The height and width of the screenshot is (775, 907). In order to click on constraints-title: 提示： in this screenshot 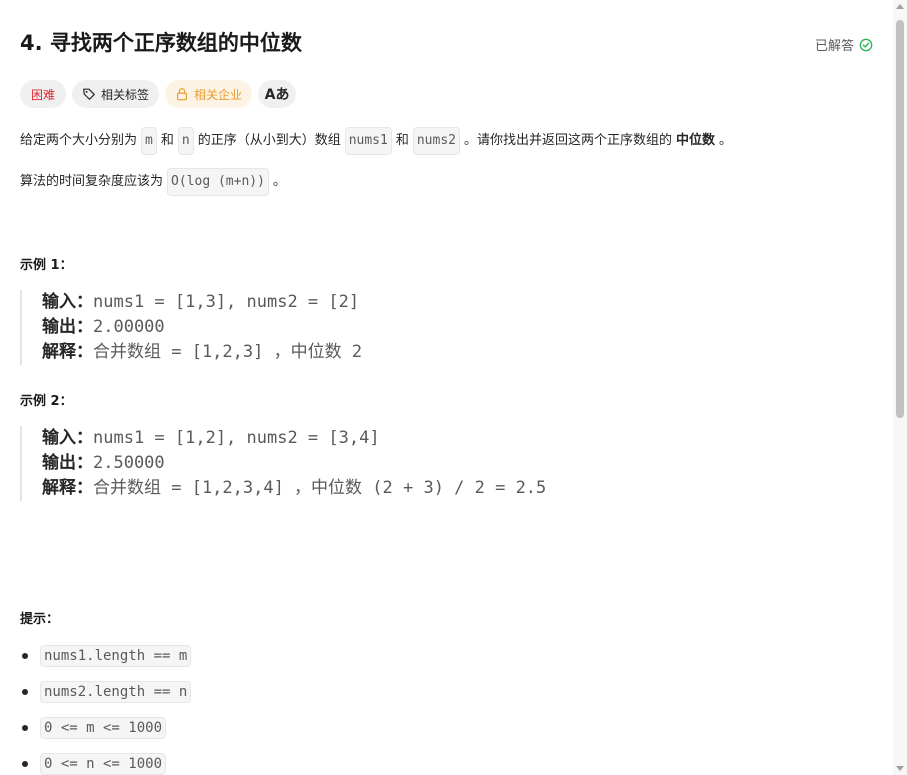, I will do `click(40, 619)`.